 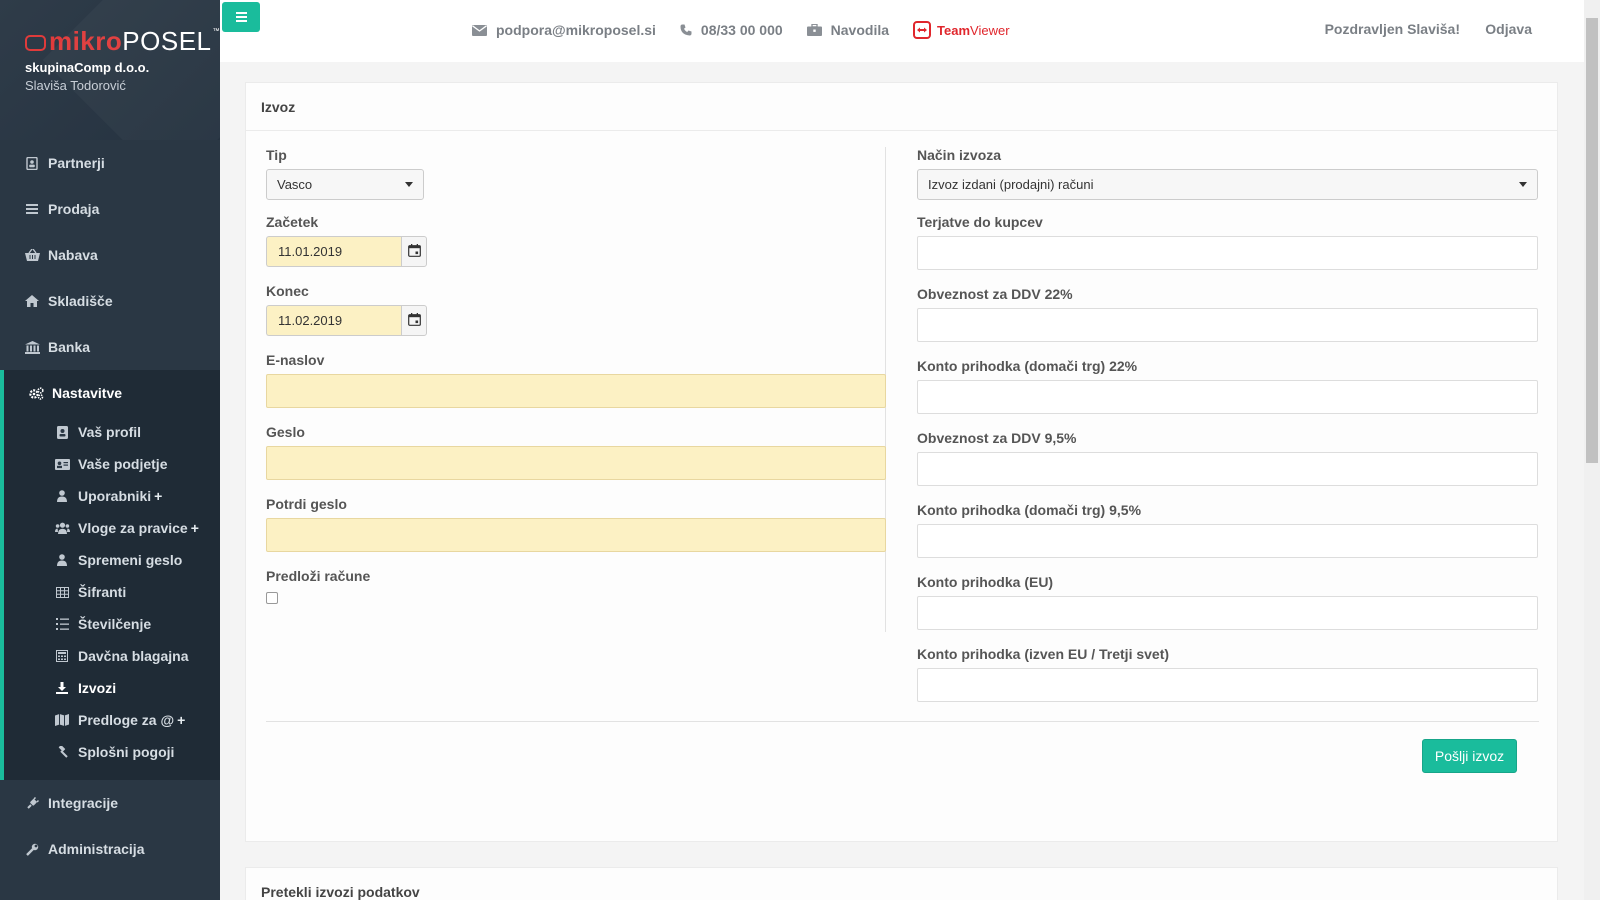 I want to click on add-template-plus-icon: +, so click(x=181, y=720).